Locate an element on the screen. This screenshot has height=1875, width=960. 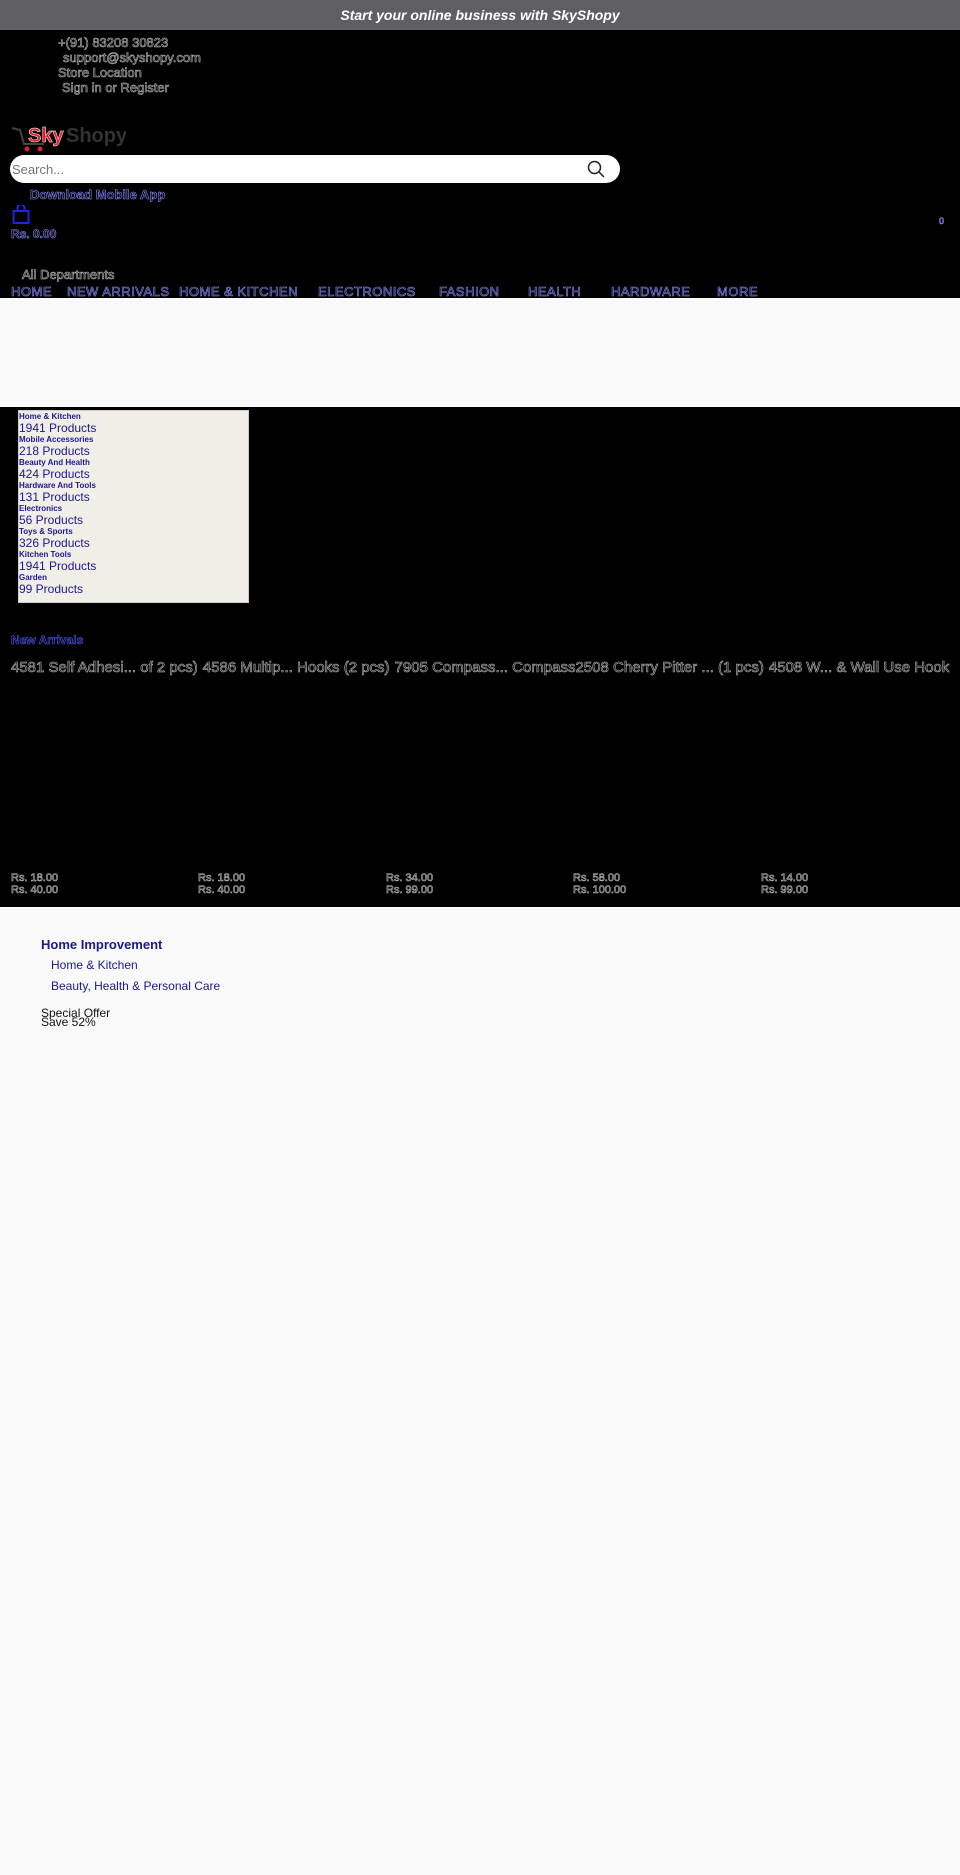
category-count: 131 Products is located at coordinates (54, 497).